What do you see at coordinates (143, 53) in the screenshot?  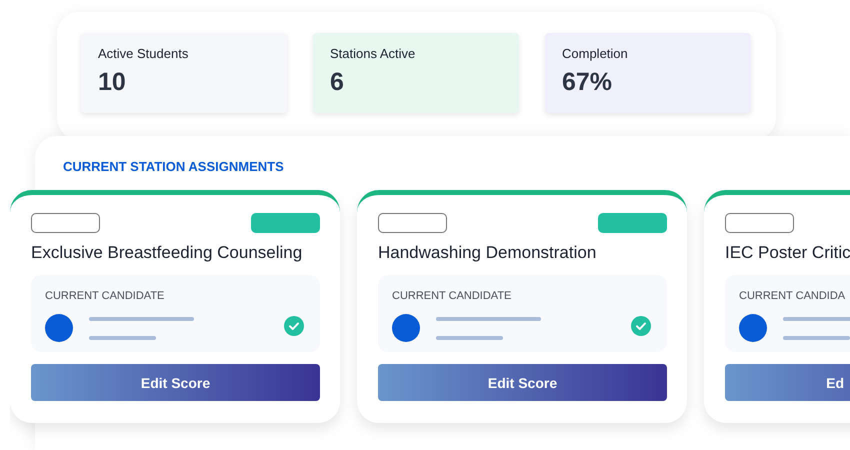 I see `stat-label: Active Students` at bounding box center [143, 53].